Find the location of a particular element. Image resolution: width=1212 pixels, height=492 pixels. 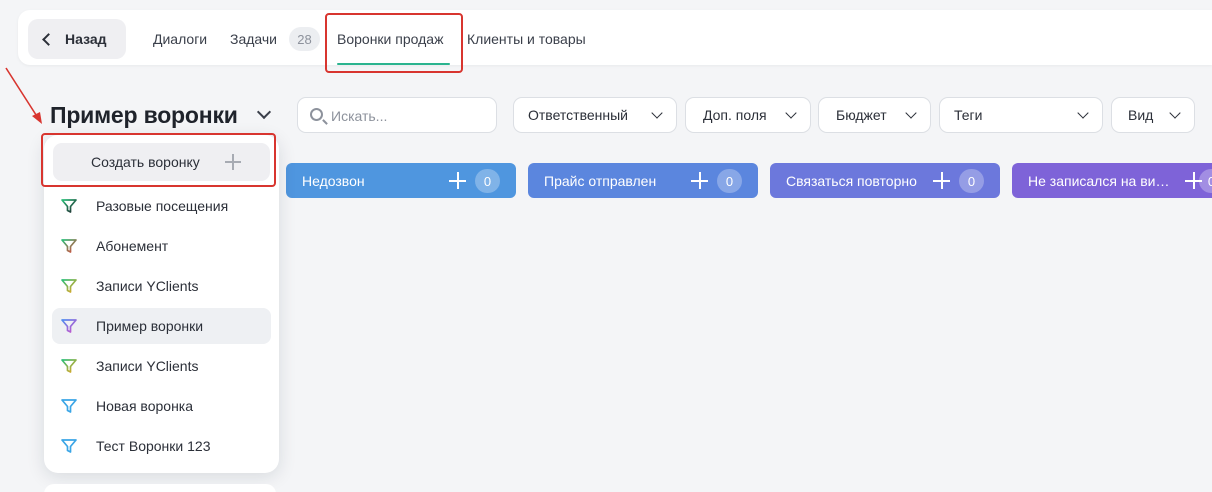

create-funnel-button: Создать воронку is located at coordinates (161, 162).